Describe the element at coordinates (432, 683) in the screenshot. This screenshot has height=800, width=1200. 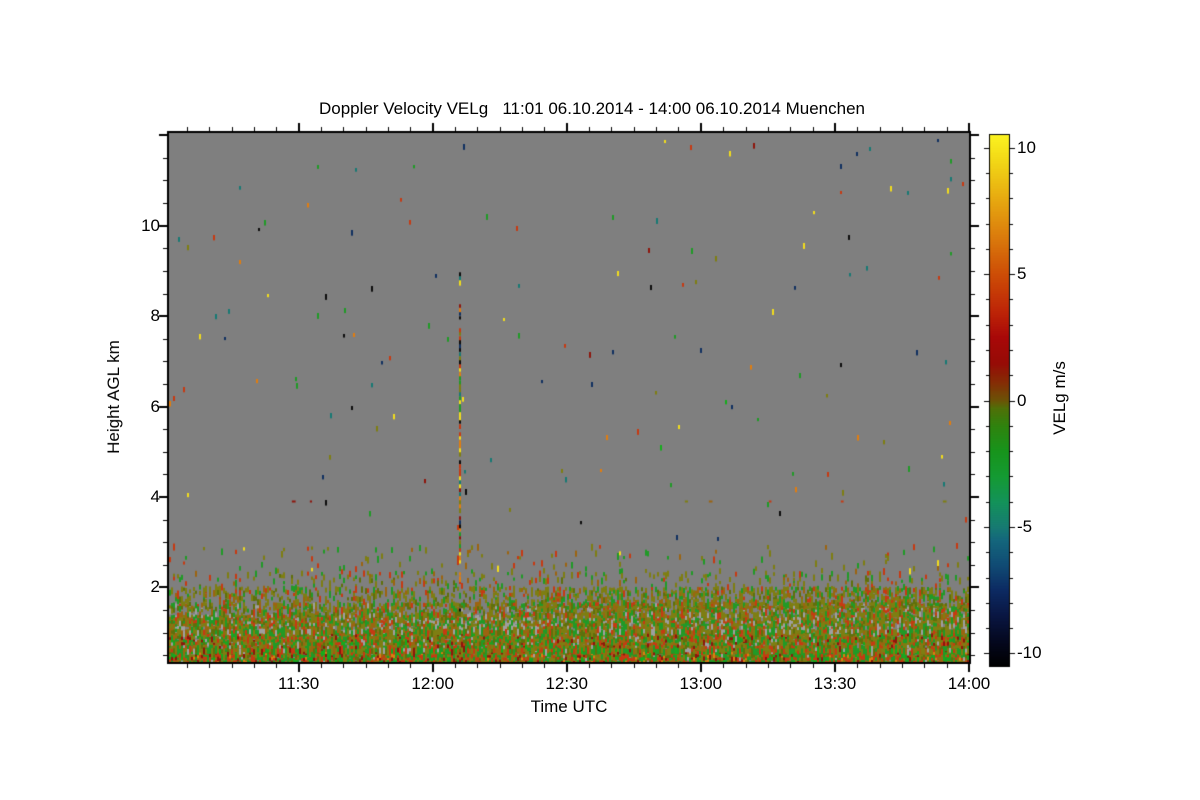
I see `x-tick-label: 12:00` at that location.